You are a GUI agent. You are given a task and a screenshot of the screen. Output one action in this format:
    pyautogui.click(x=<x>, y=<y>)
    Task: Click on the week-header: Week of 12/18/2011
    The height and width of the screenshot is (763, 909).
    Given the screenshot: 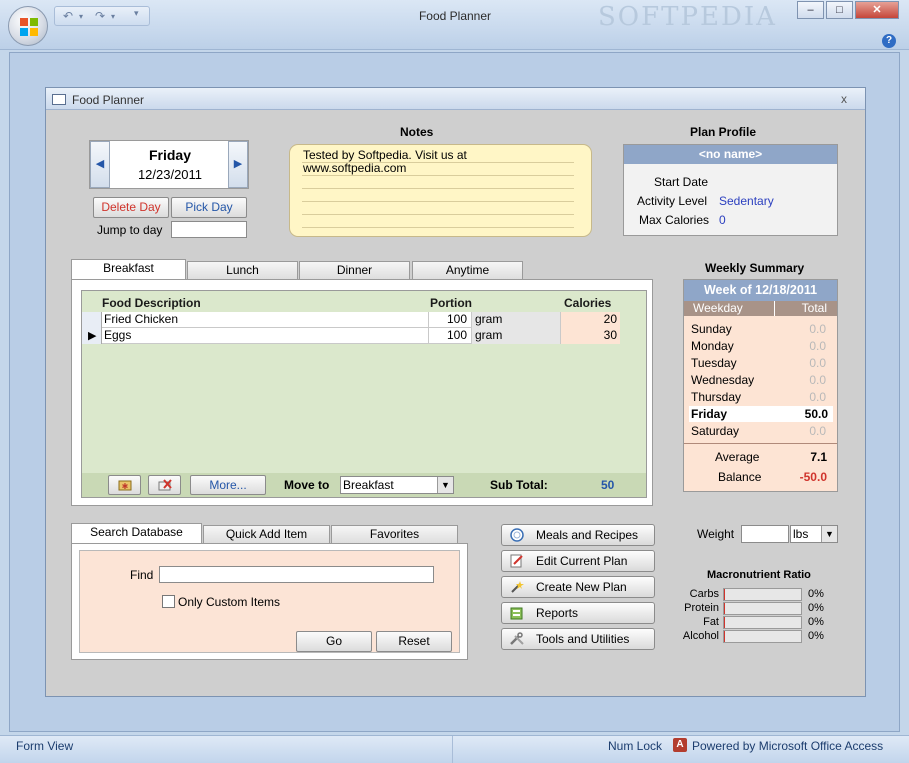 What is the action you would take?
    pyautogui.click(x=760, y=290)
    